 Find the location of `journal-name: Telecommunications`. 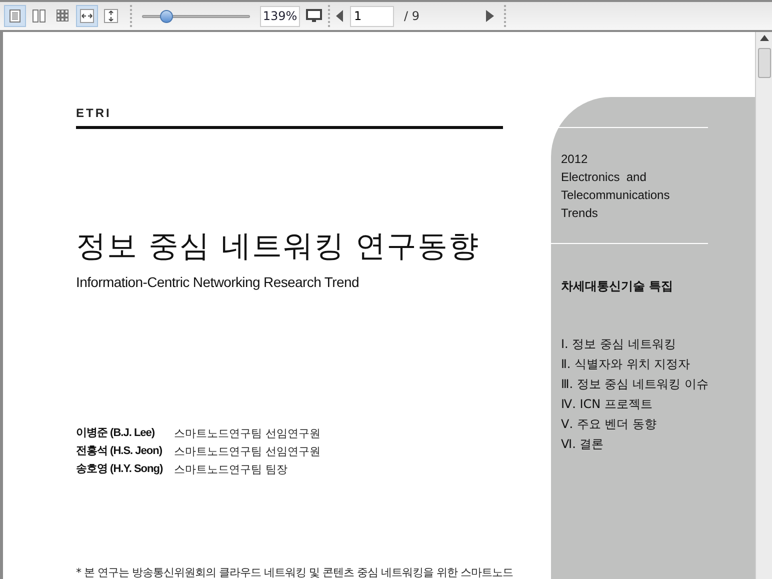

journal-name: Telecommunications is located at coordinates (616, 195).